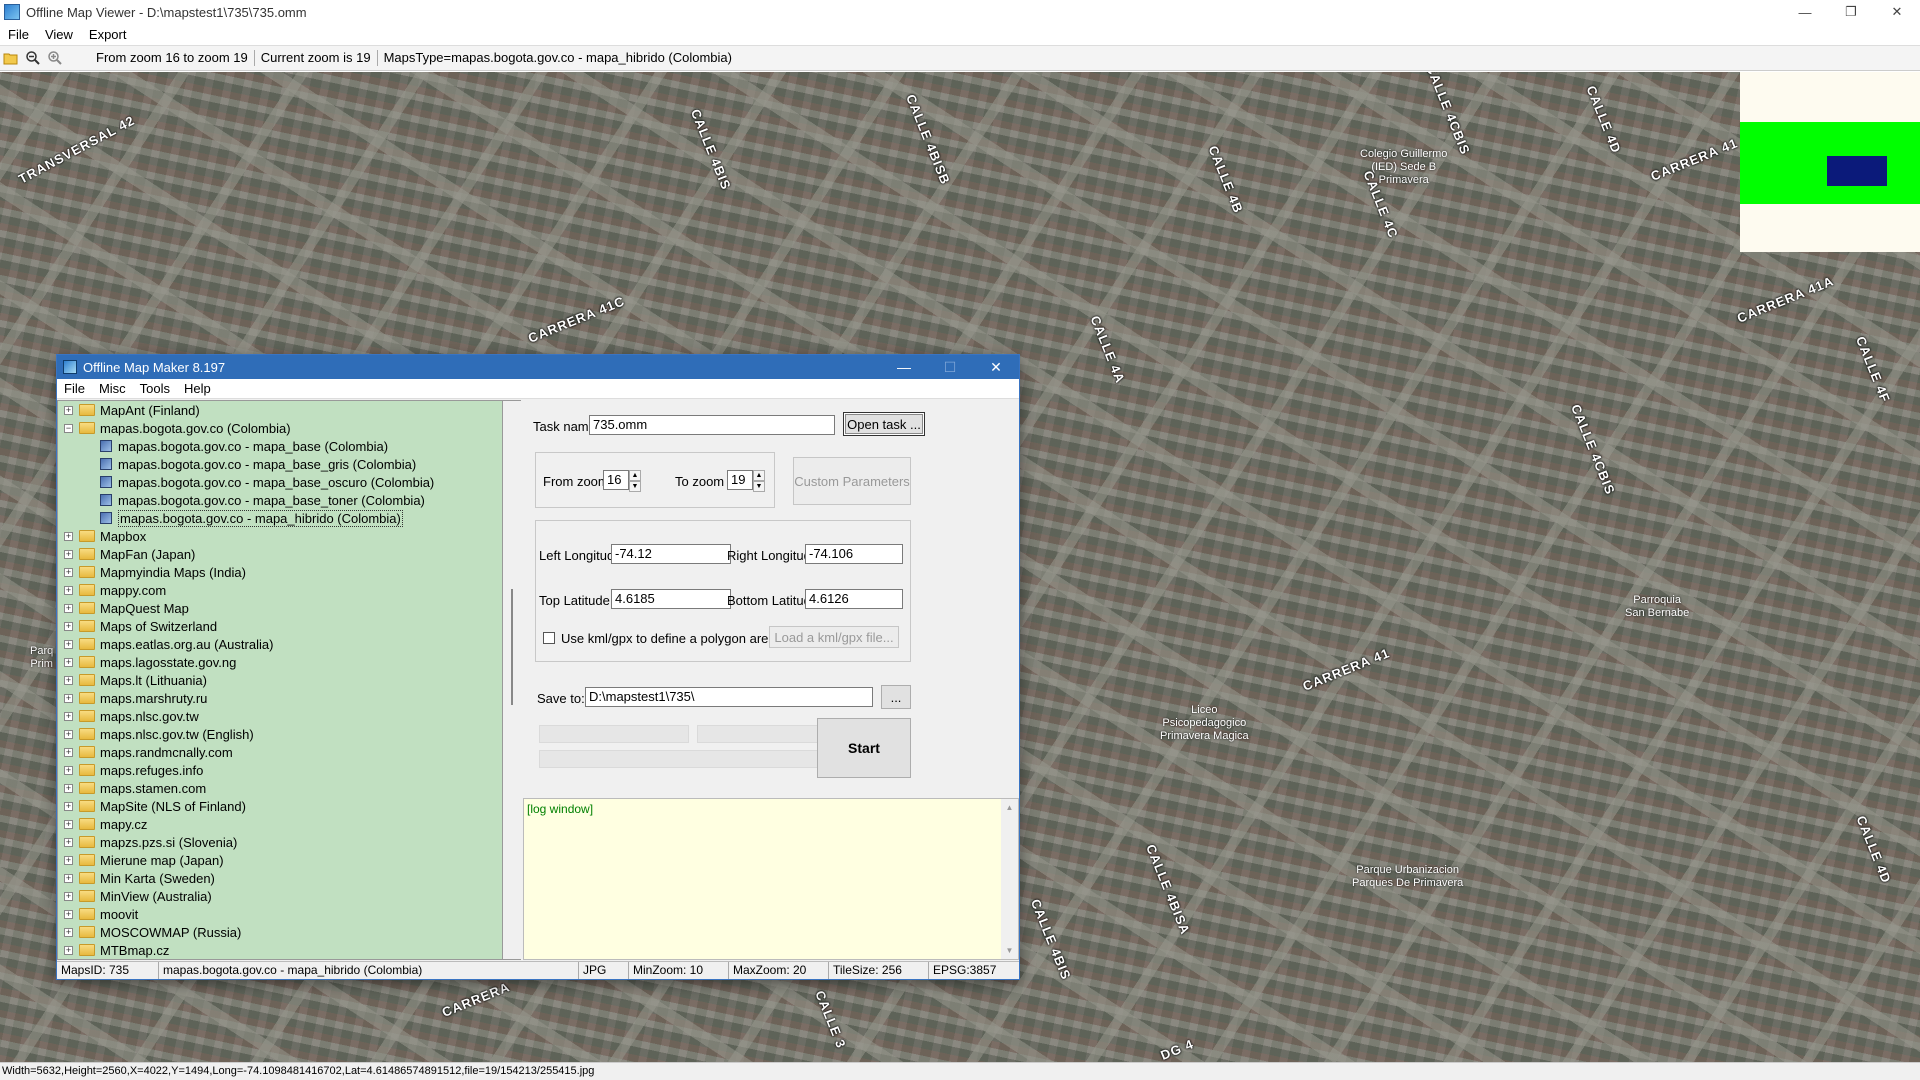 The image size is (1920, 1080). Describe the element at coordinates (133, 770) in the screenshot. I see `tree-item: + maps.refuges.info` at that location.